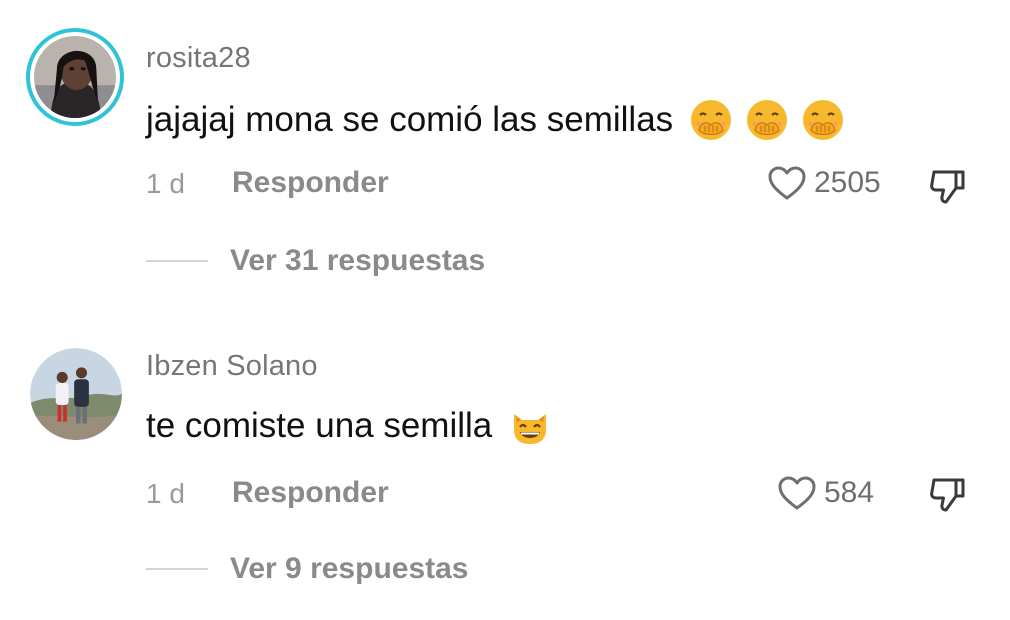 The image size is (1010, 620). What do you see at coordinates (165, 493) in the screenshot?
I see `comment-timestamp: 1 d` at bounding box center [165, 493].